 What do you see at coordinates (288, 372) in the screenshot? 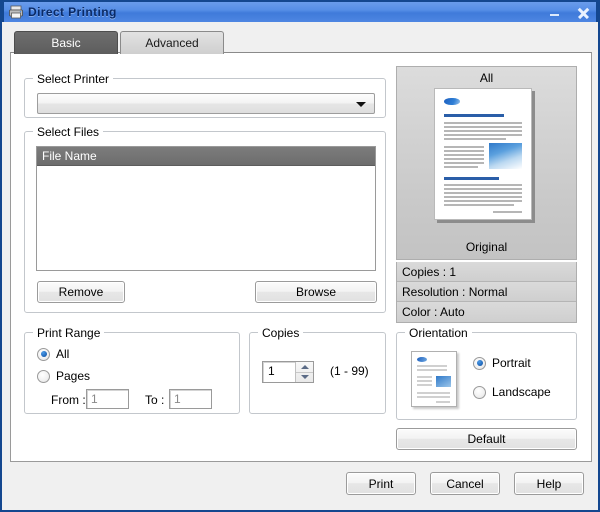
I see `copies-stepper: 1` at bounding box center [288, 372].